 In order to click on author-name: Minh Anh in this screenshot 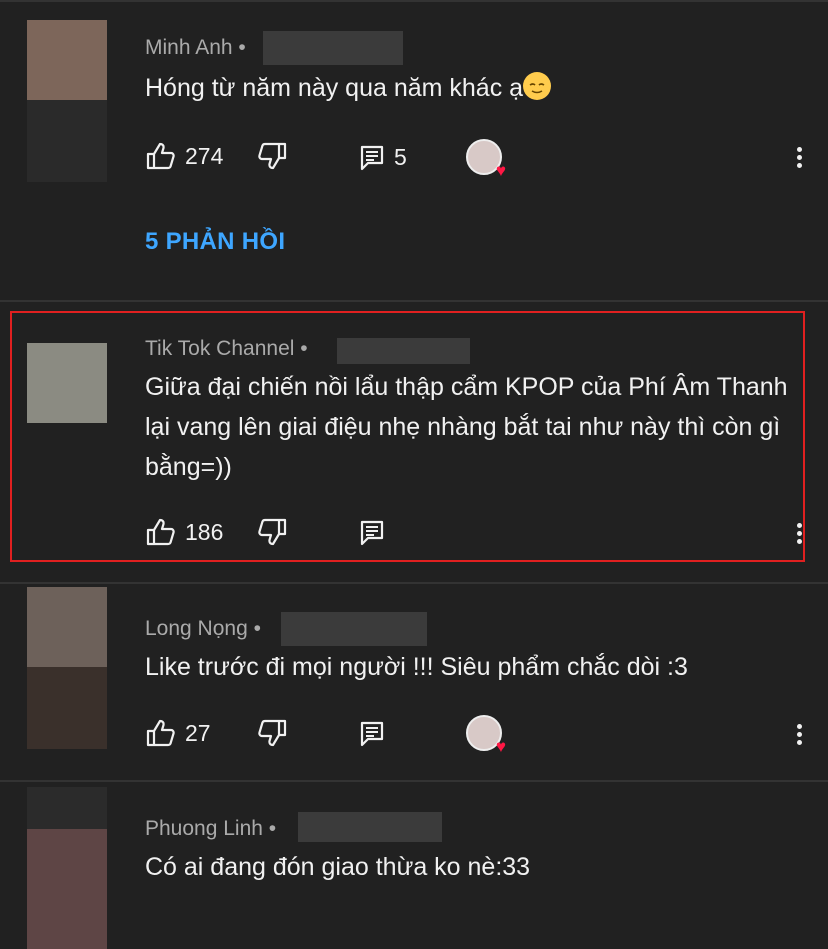, I will do `click(189, 47)`.